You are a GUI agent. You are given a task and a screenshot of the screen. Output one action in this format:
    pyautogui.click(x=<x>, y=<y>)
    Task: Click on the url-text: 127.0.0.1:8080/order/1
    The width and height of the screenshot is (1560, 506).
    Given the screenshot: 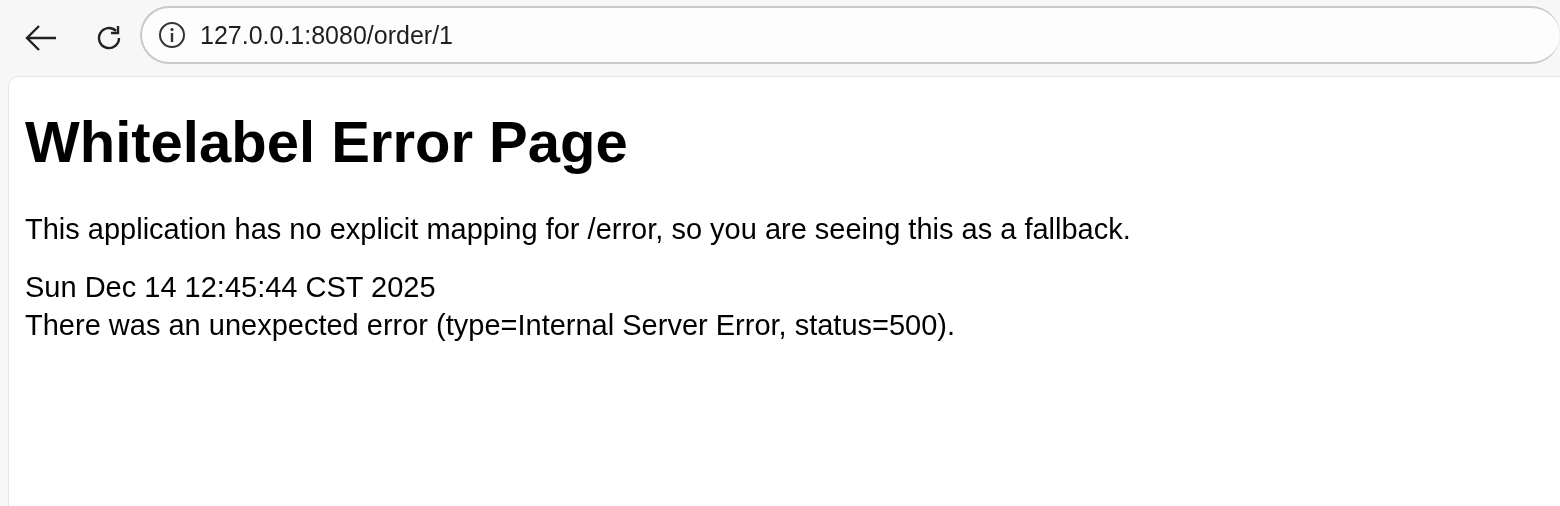 What is the action you would take?
    pyautogui.click(x=326, y=35)
    